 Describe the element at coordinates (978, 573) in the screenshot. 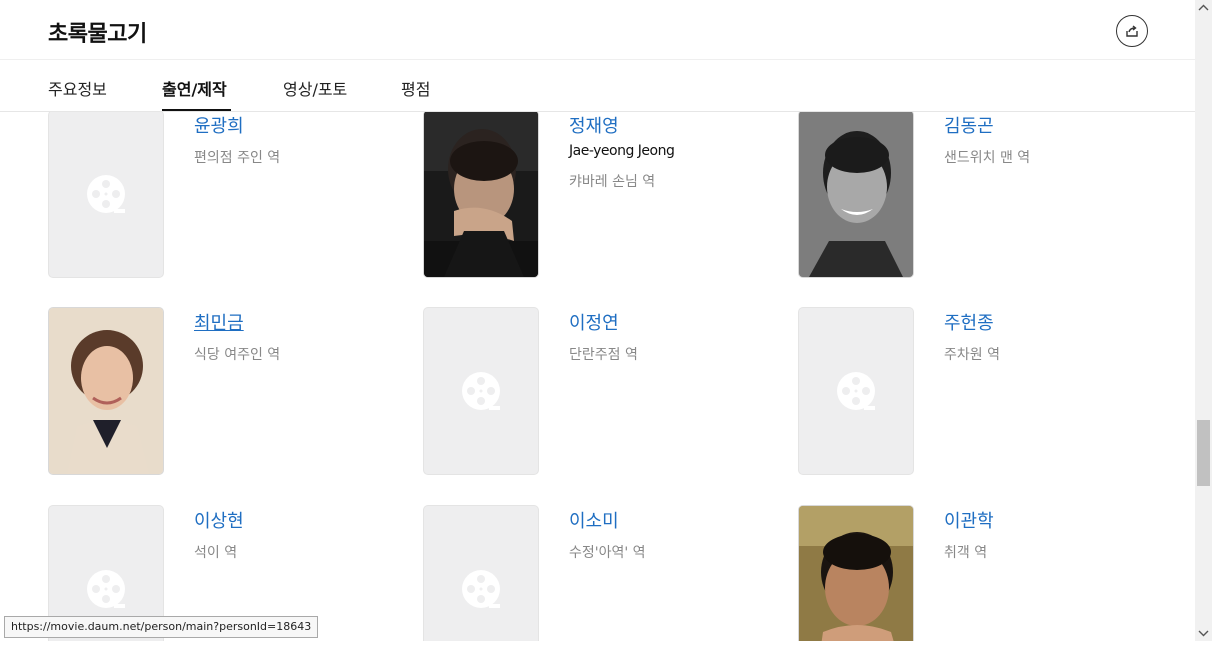

I see `cast-item: 이관학 취객 역` at that location.